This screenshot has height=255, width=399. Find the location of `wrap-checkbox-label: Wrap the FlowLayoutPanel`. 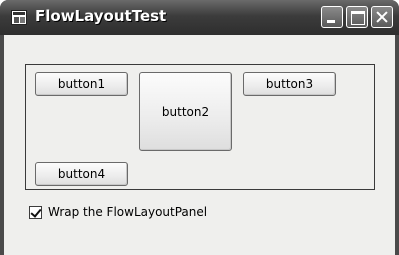

wrap-checkbox-label: Wrap the FlowLayoutPanel is located at coordinates (127, 212).